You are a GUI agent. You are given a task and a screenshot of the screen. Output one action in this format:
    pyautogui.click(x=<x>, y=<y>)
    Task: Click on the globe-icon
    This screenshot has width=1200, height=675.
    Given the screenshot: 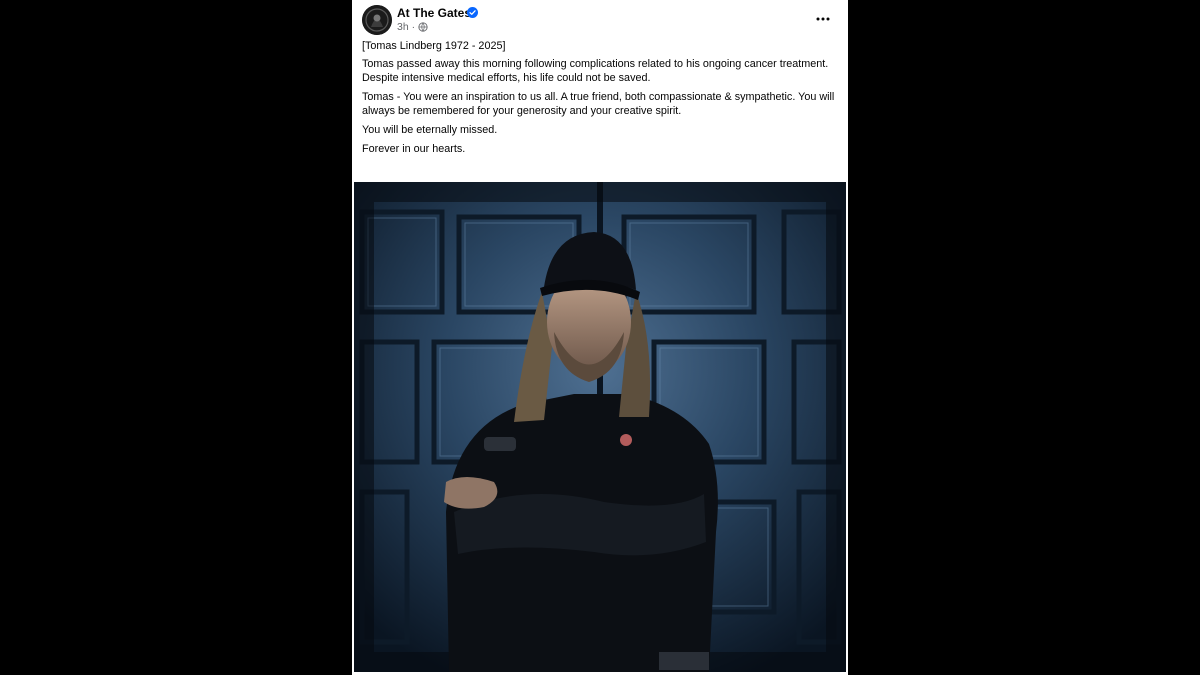 What is the action you would take?
    pyautogui.click(x=423, y=27)
    